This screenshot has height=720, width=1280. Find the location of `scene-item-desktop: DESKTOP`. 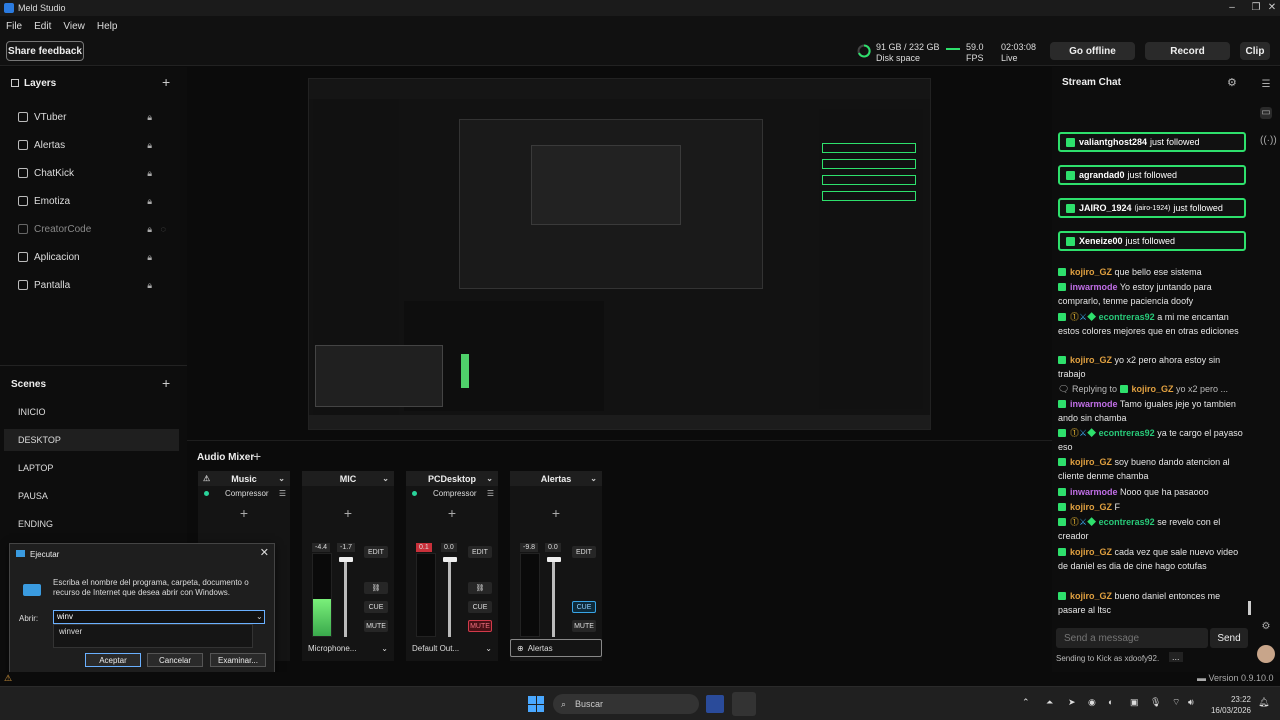

scene-item-desktop: DESKTOP is located at coordinates (91, 440).